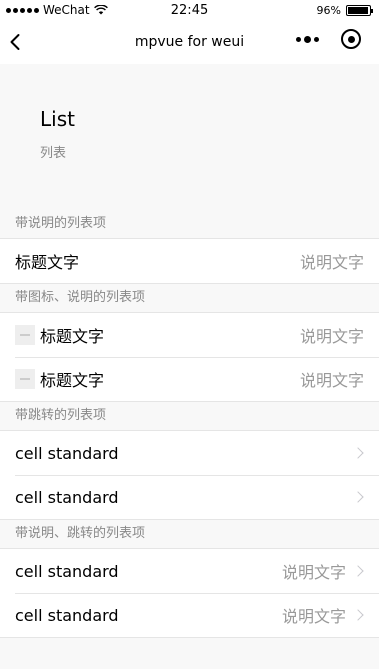 This screenshot has width=379, height=669. I want to click on back-button, so click(15, 42).